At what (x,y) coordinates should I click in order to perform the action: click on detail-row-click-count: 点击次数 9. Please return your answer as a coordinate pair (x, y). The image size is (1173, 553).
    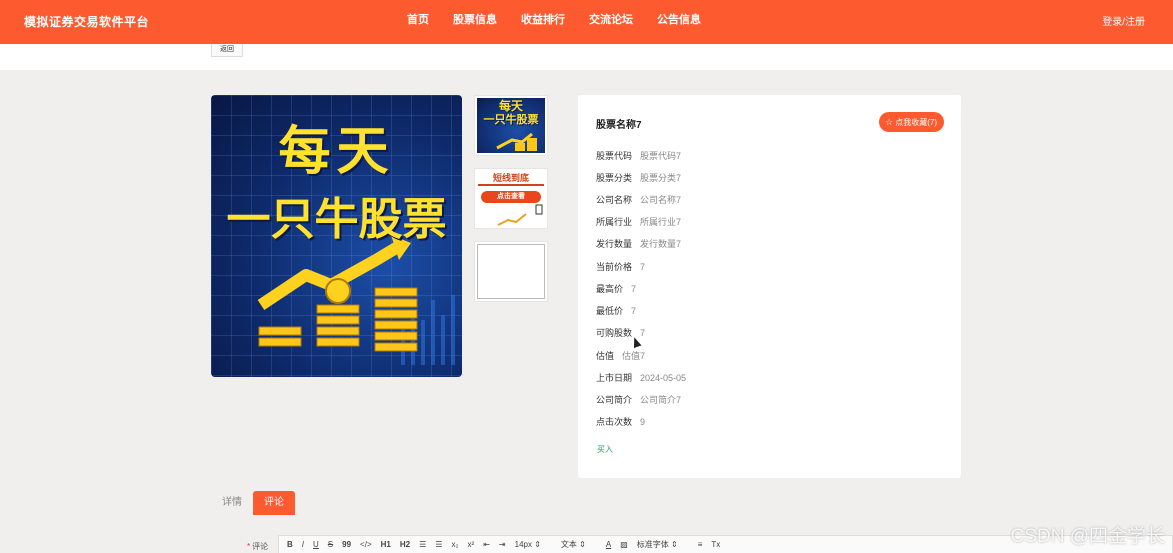
    Looking at the image, I should click on (620, 421).